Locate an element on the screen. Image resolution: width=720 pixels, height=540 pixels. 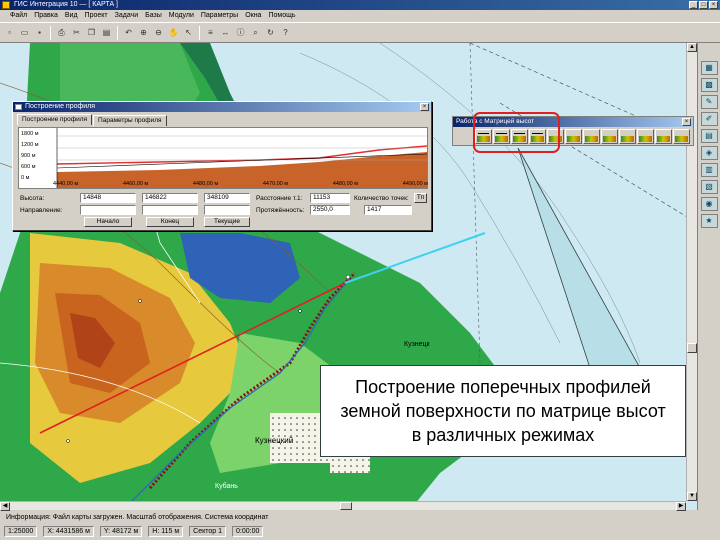
layer-tool-icon: ▦ is located at coordinates (709, 68).